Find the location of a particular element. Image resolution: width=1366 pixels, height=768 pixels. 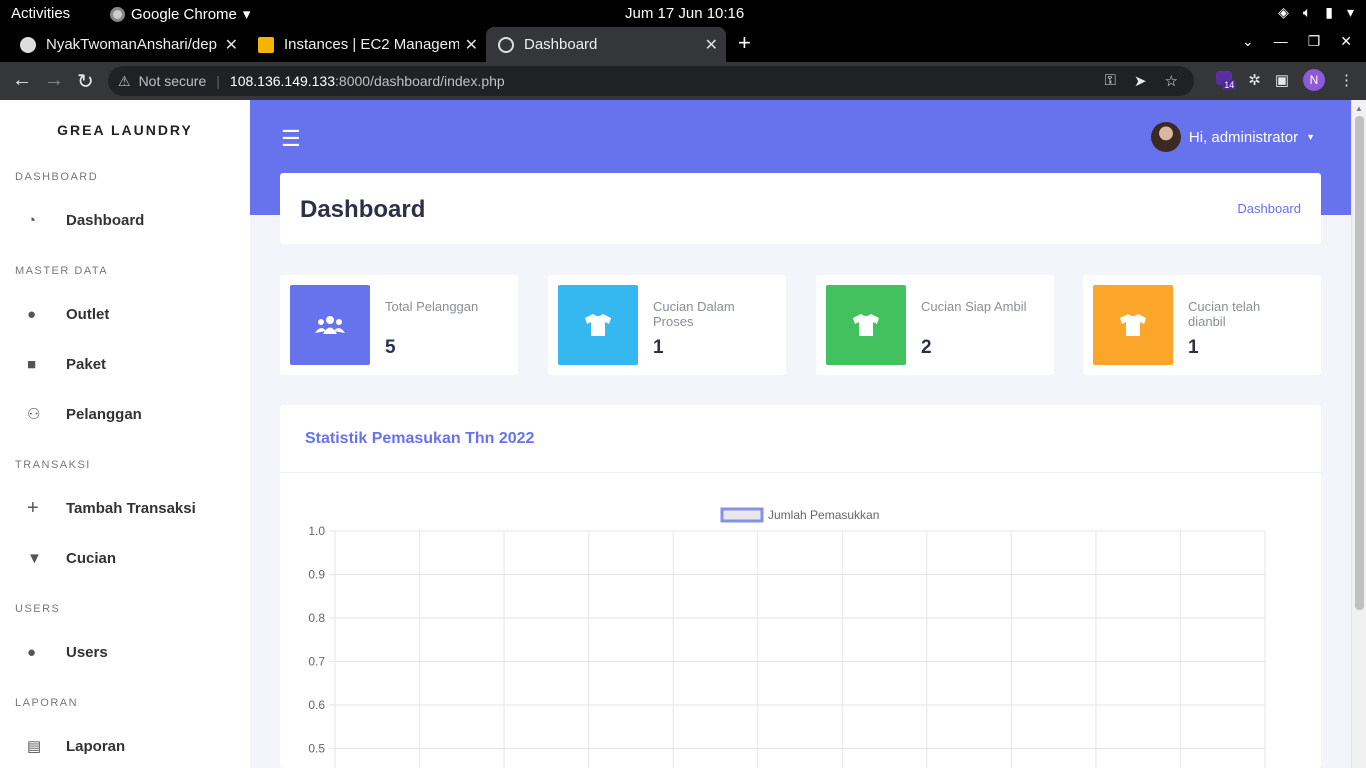

scroll-up-icon: ▲ is located at coordinates (1359, 108).